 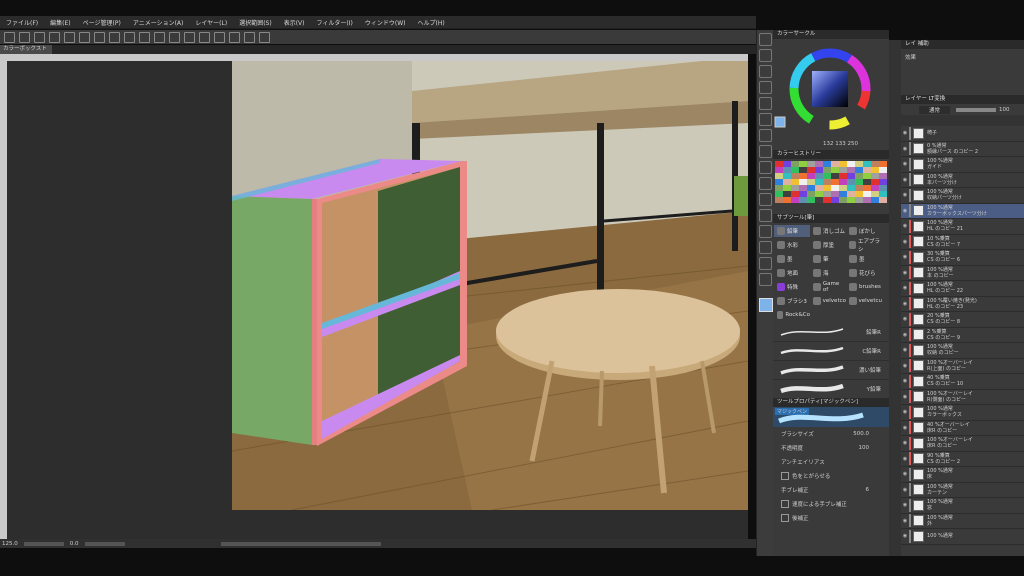 I want to click on clear-icon, so click(x=99, y=37).